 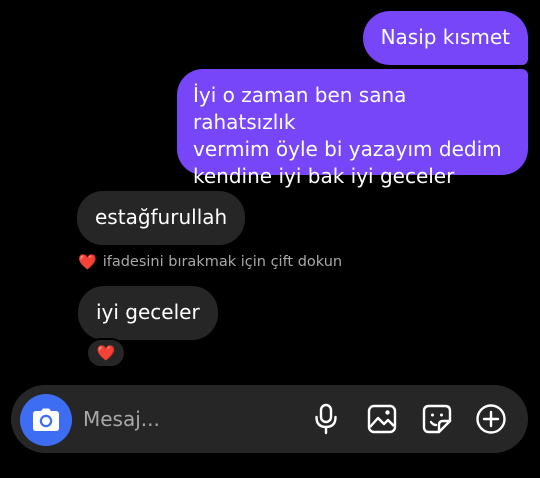 I want to click on camera-icon, so click(x=46, y=420).